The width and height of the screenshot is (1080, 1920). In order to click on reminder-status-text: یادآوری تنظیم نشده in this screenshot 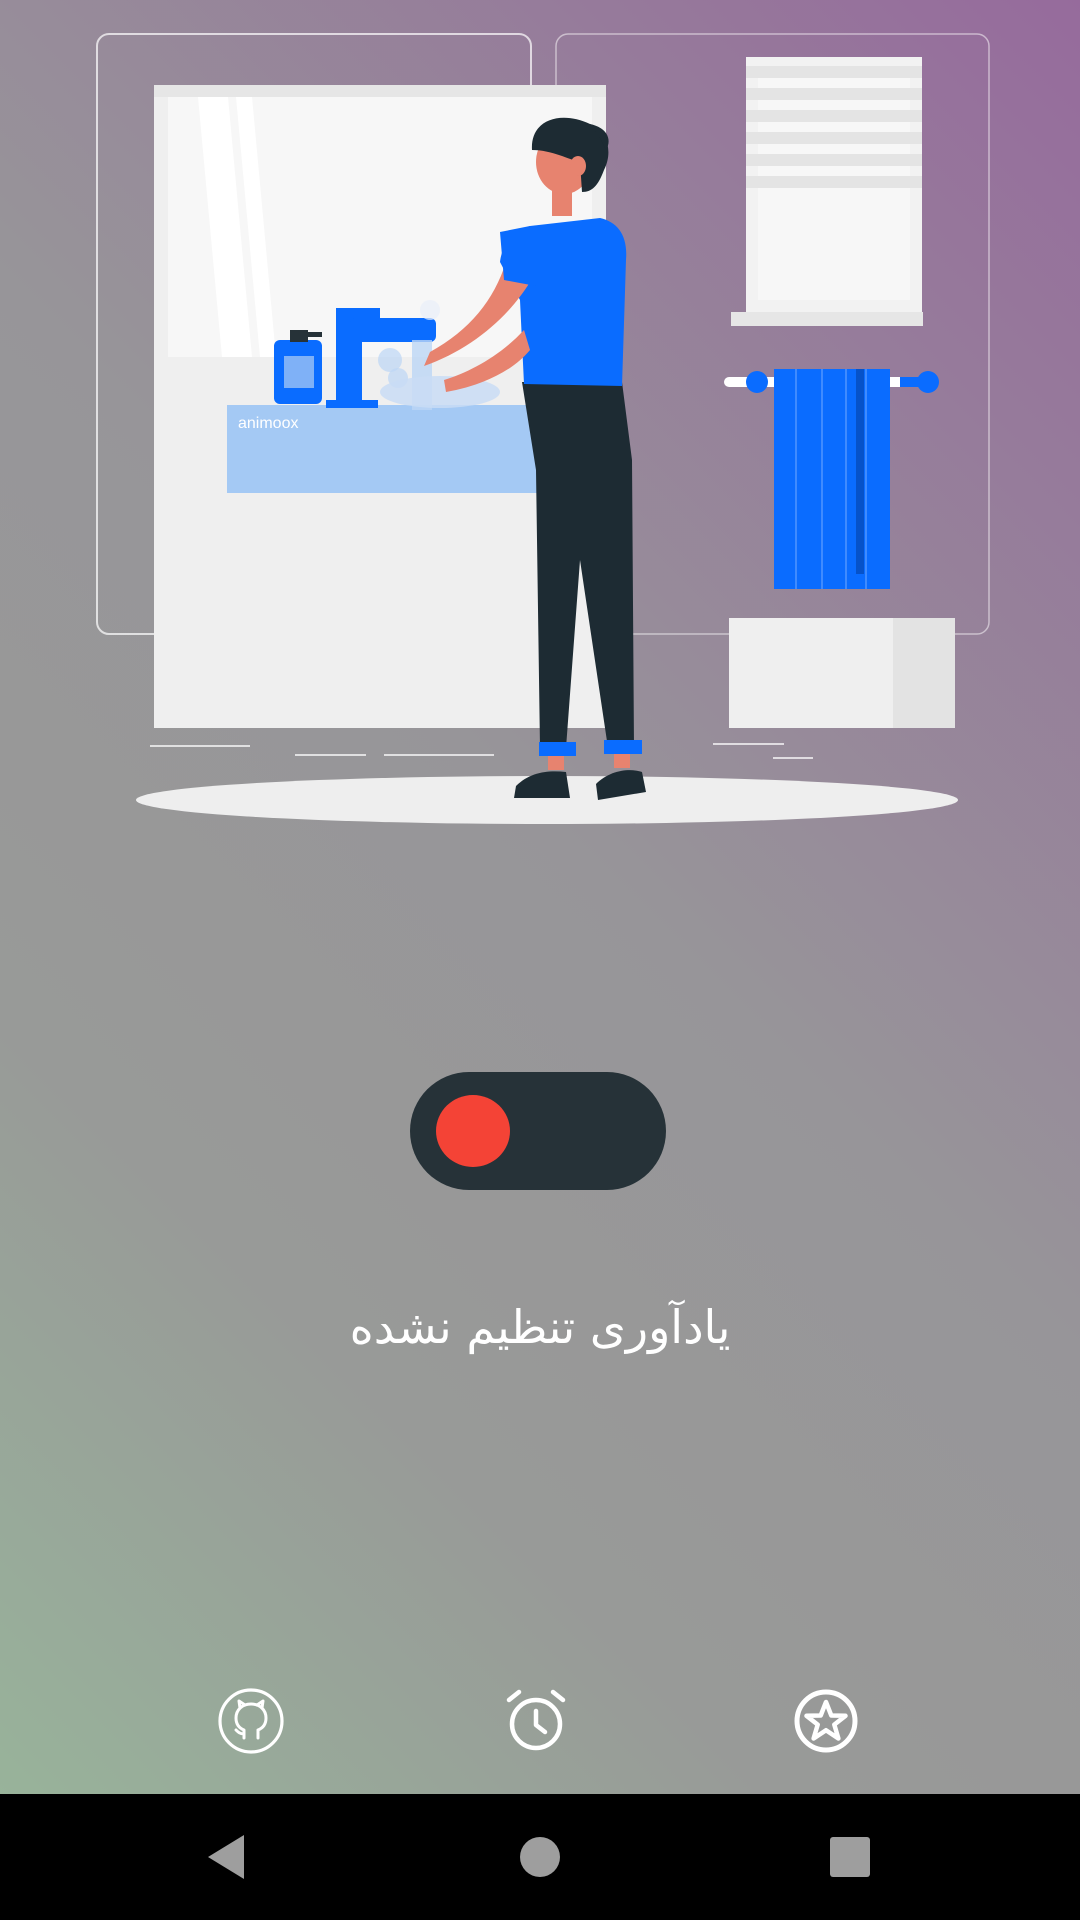, I will do `click(540, 1327)`.